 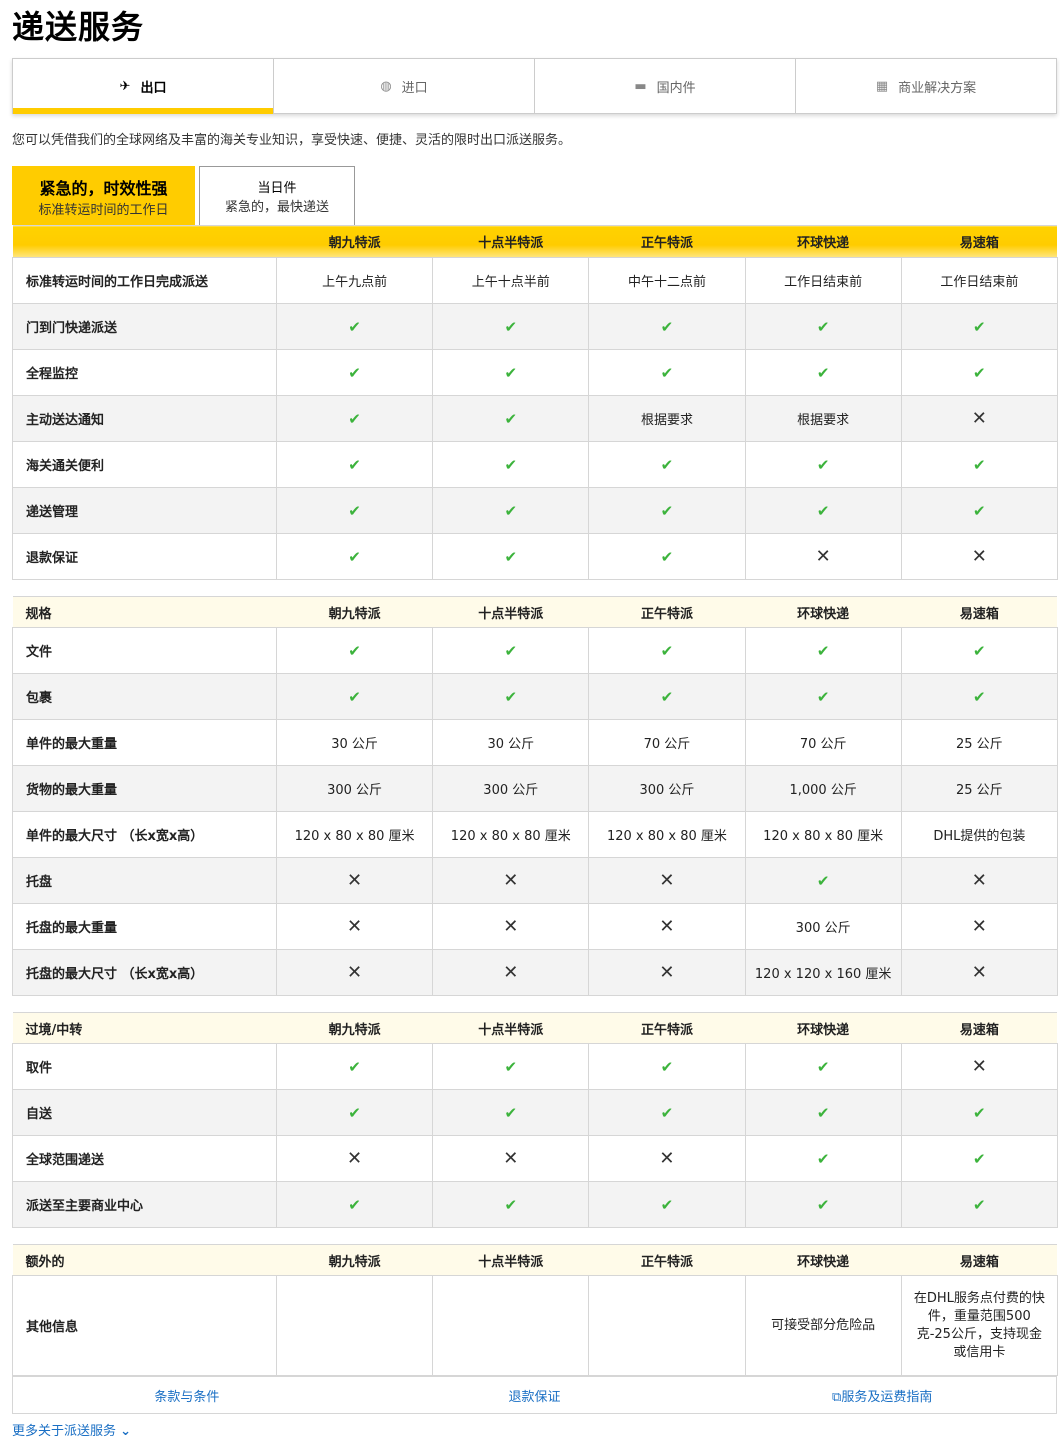 What do you see at coordinates (535, 1112) in the screenshot?
I see `table-row: 自送 ✔ ✔ ✔ ✔ ✔` at bounding box center [535, 1112].